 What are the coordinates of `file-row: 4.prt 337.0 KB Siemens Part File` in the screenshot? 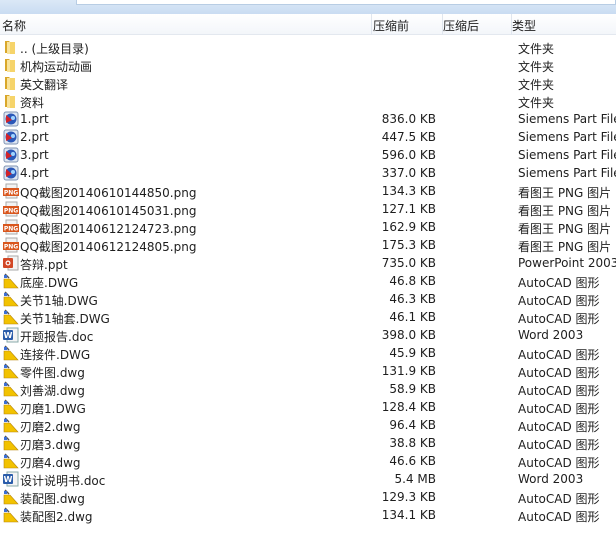 It's located at (308, 173).